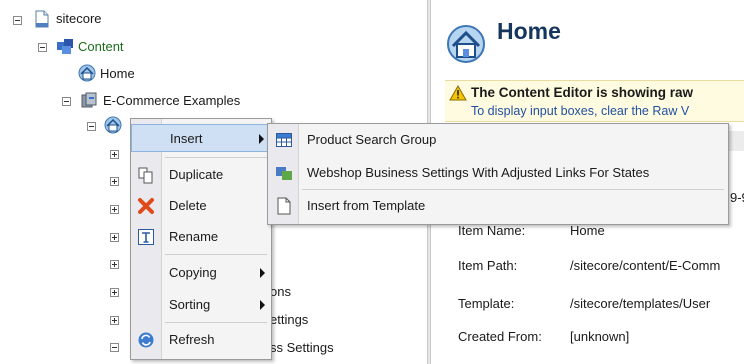  What do you see at coordinates (145, 175) in the screenshot?
I see `duplicate-icon` at bounding box center [145, 175].